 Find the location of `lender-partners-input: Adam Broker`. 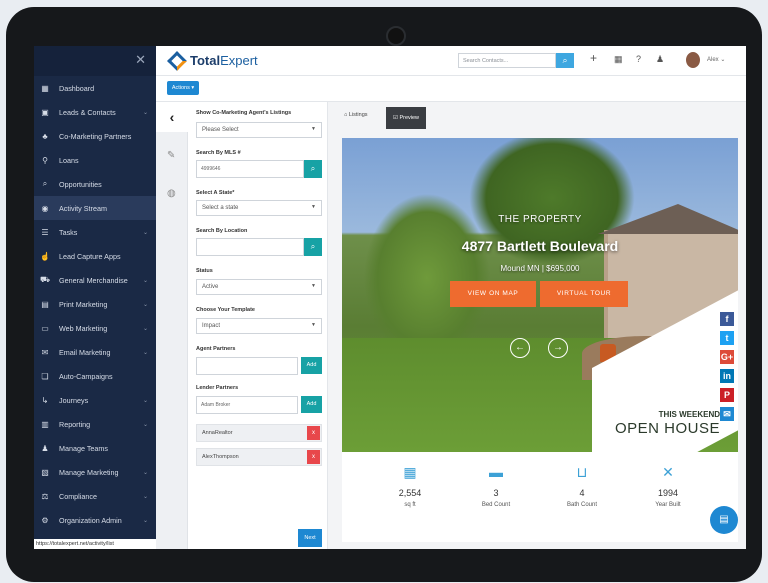

lender-partners-input: Adam Broker is located at coordinates (247, 405).